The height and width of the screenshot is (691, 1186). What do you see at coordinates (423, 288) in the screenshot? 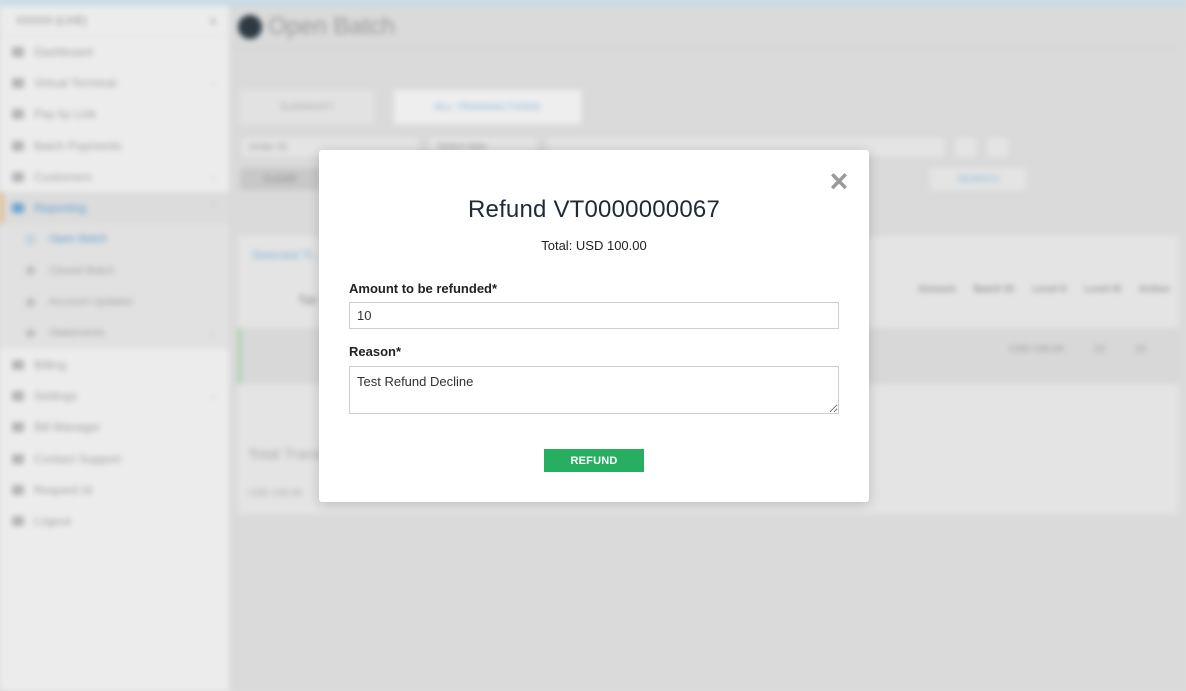
I see `amount-label: Amount to be refunded*` at bounding box center [423, 288].